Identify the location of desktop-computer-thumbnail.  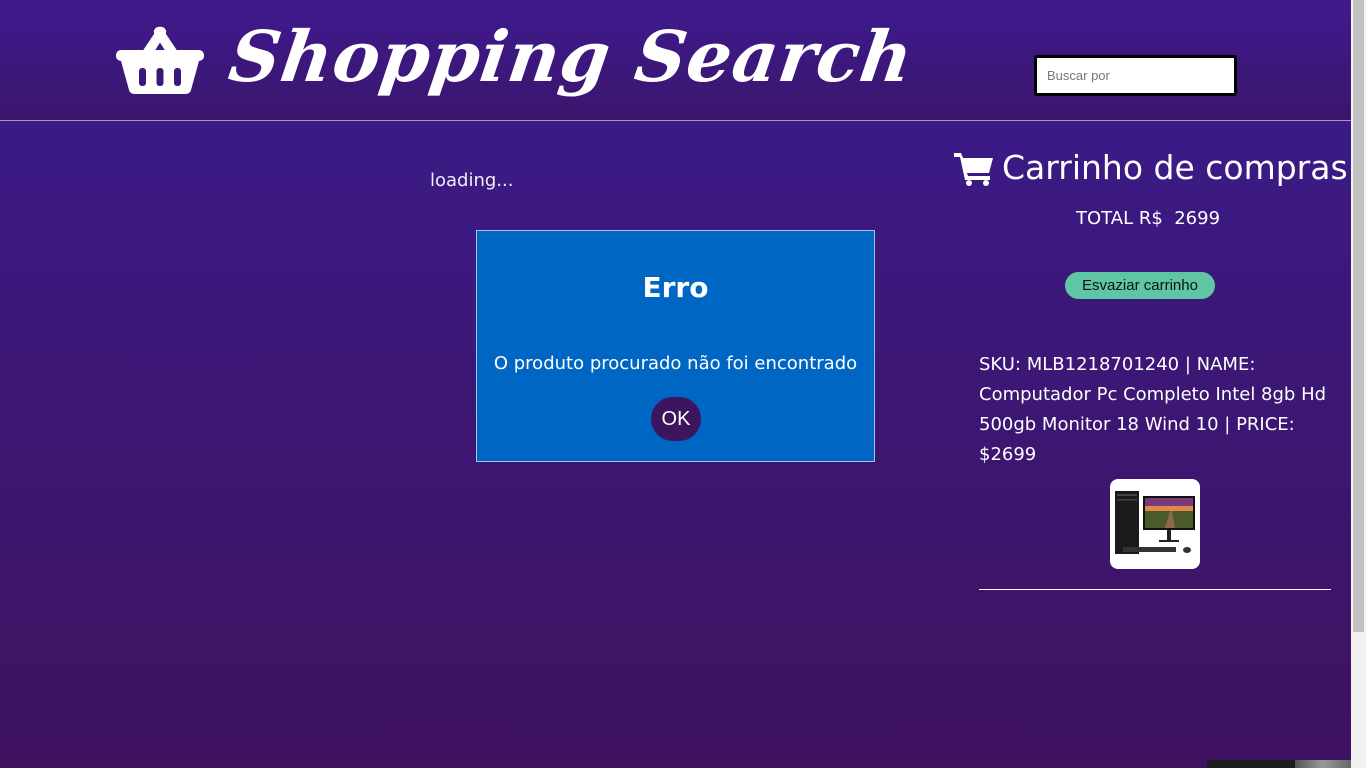
(1155, 522).